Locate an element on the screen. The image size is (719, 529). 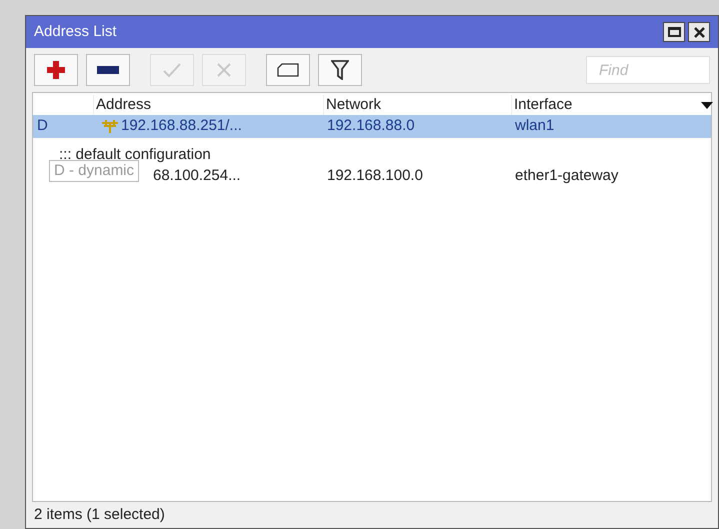
dropdown-icon is located at coordinates (707, 105).